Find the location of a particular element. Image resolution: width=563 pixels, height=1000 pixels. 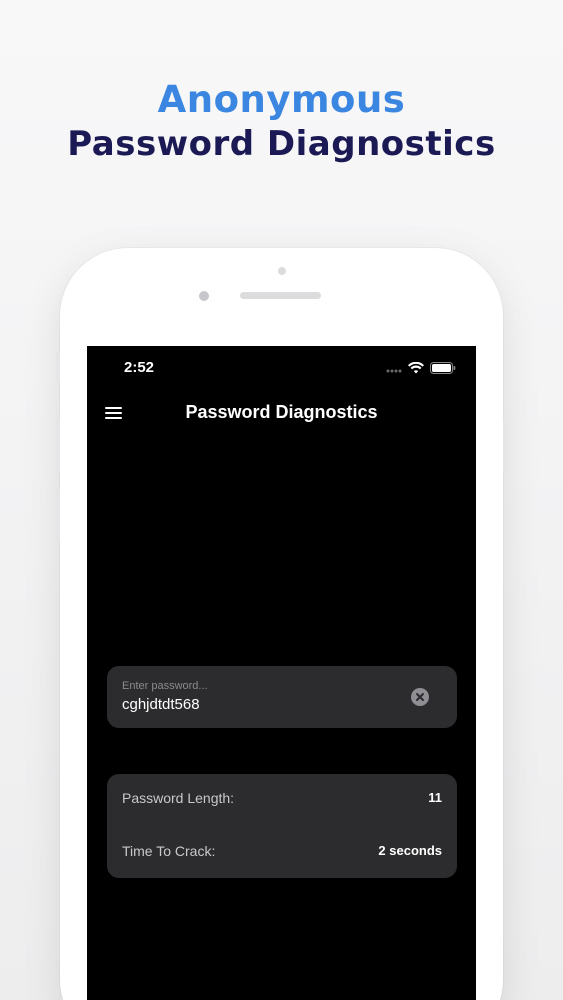

promo-headline-accent: Anonymous is located at coordinates (281, 99).